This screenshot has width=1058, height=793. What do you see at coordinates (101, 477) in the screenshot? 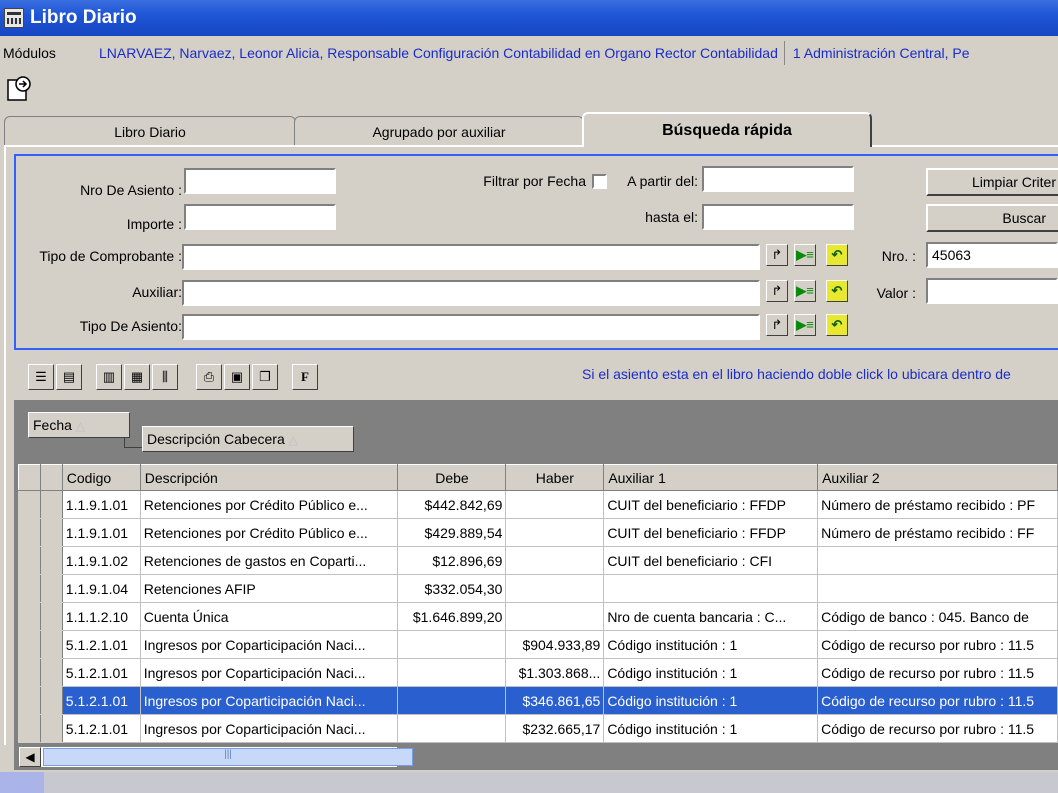
I see `col-codigo: Codigo` at bounding box center [101, 477].